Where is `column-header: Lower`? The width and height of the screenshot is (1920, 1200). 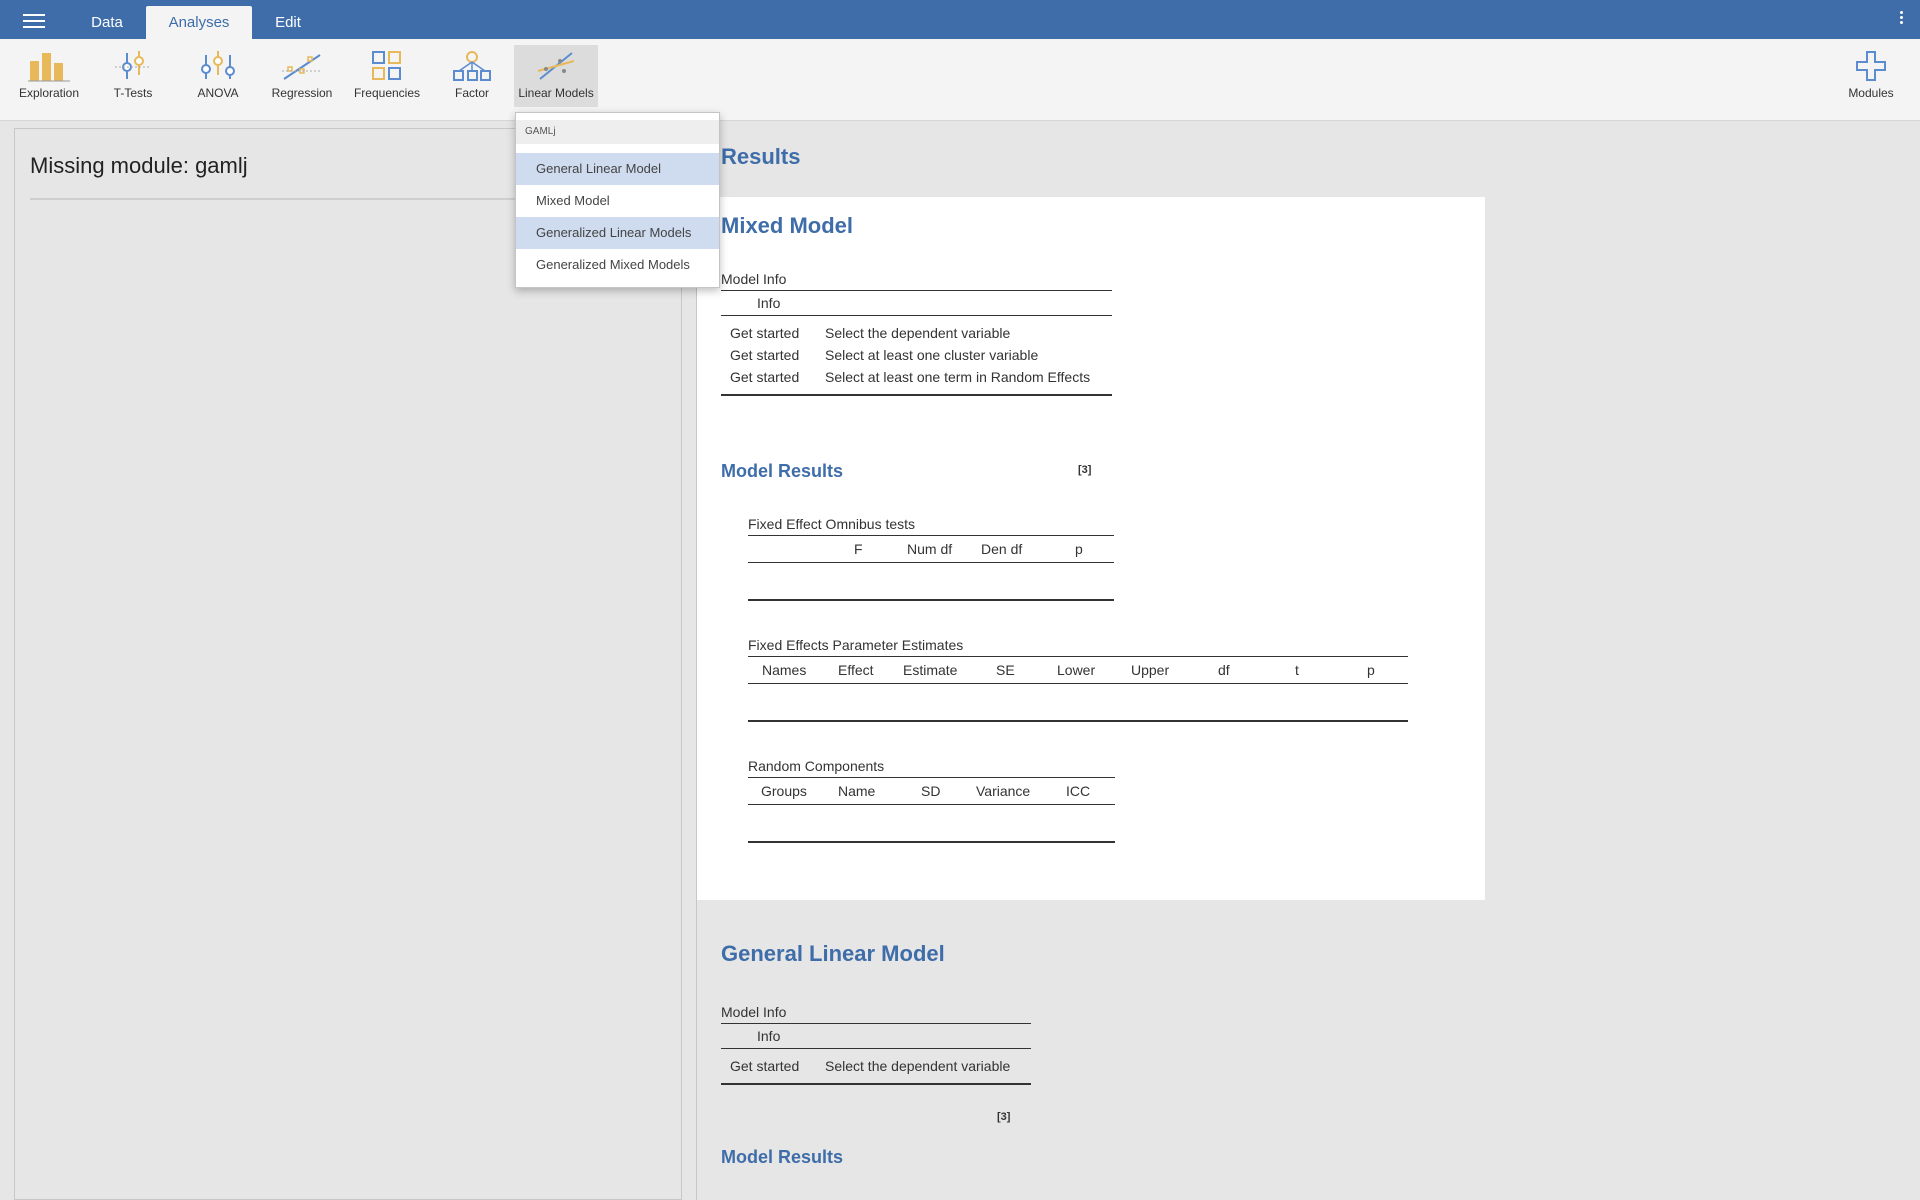 column-header: Lower is located at coordinates (1076, 670).